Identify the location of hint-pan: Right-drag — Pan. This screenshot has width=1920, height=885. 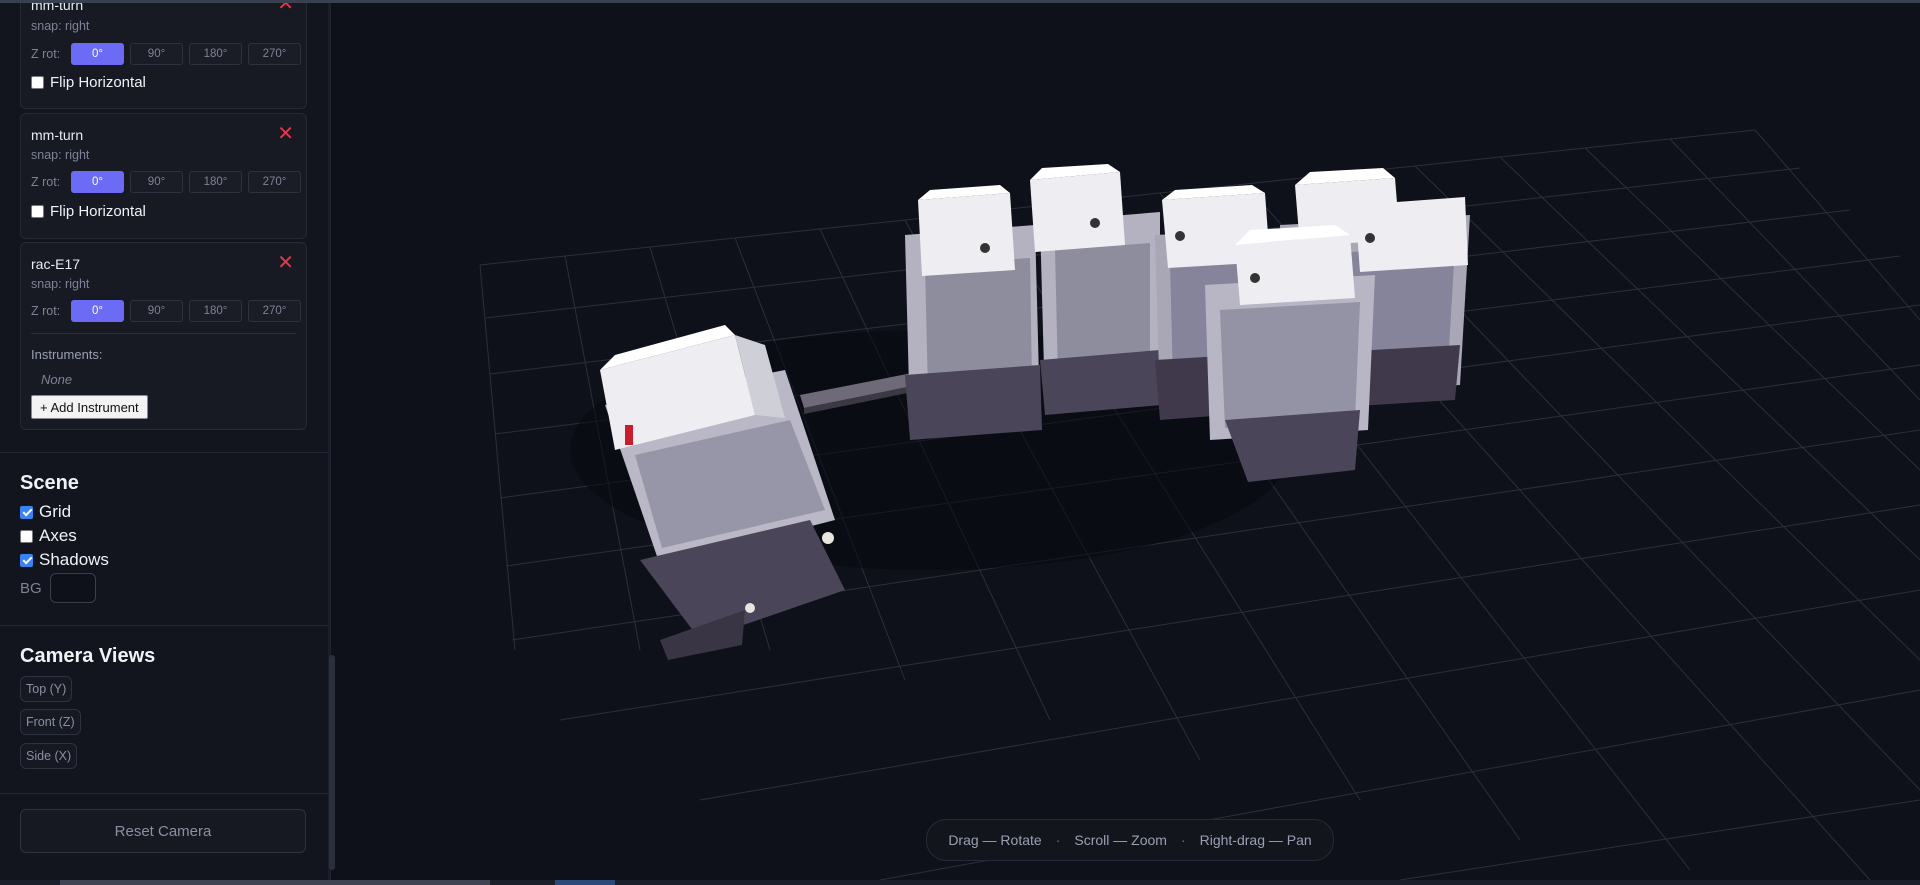
(1255, 840).